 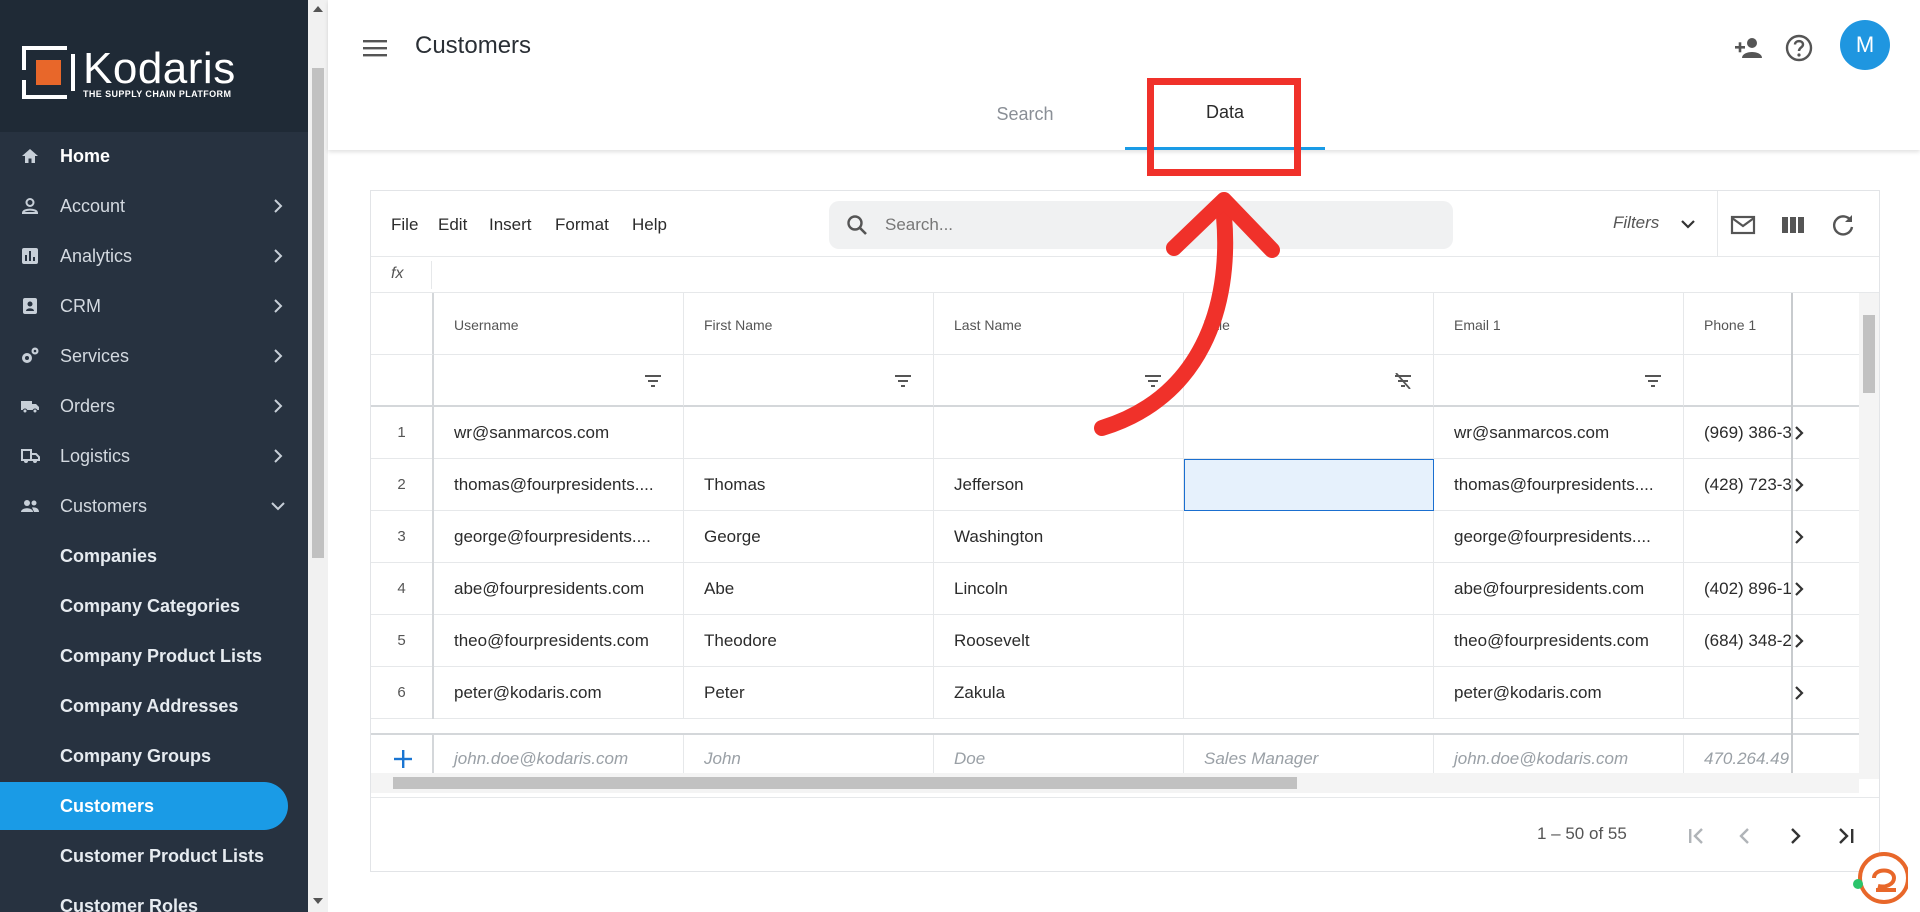 I want to click on grid-horizontal-scrollbar, so click(x=1115, y=783).